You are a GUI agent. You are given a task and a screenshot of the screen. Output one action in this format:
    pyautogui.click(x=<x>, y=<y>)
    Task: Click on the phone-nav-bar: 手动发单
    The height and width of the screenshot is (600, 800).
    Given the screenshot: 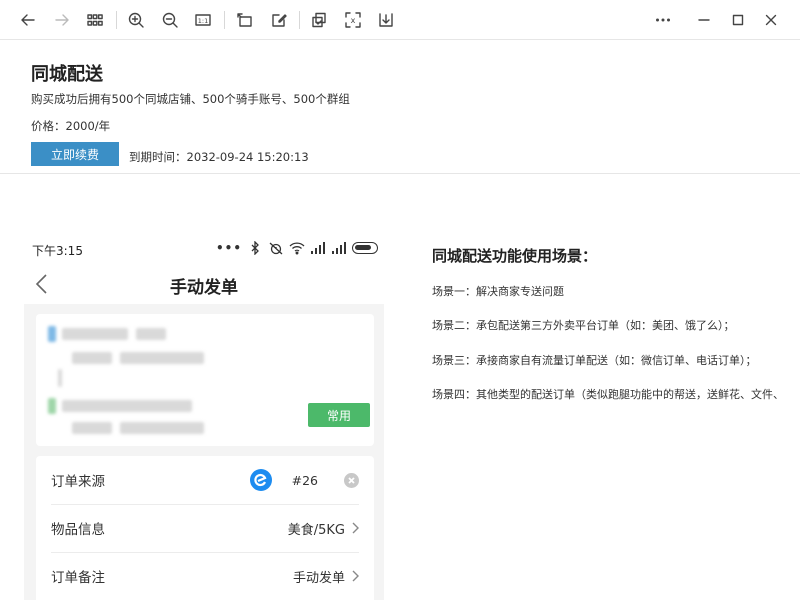 What is the action you would take?
    pyautogui.click(x=204, y=284)
    